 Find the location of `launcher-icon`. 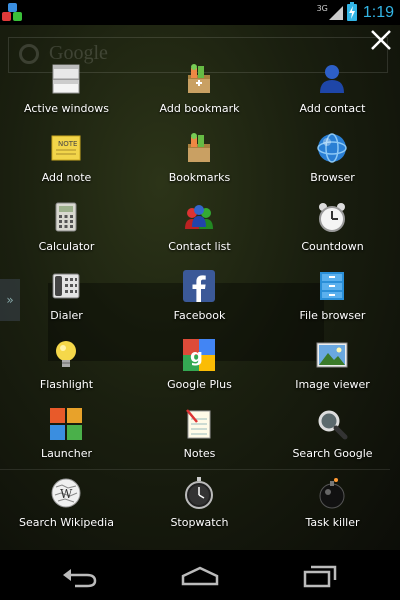

launcher-icon is located at coordinates (66, 424).